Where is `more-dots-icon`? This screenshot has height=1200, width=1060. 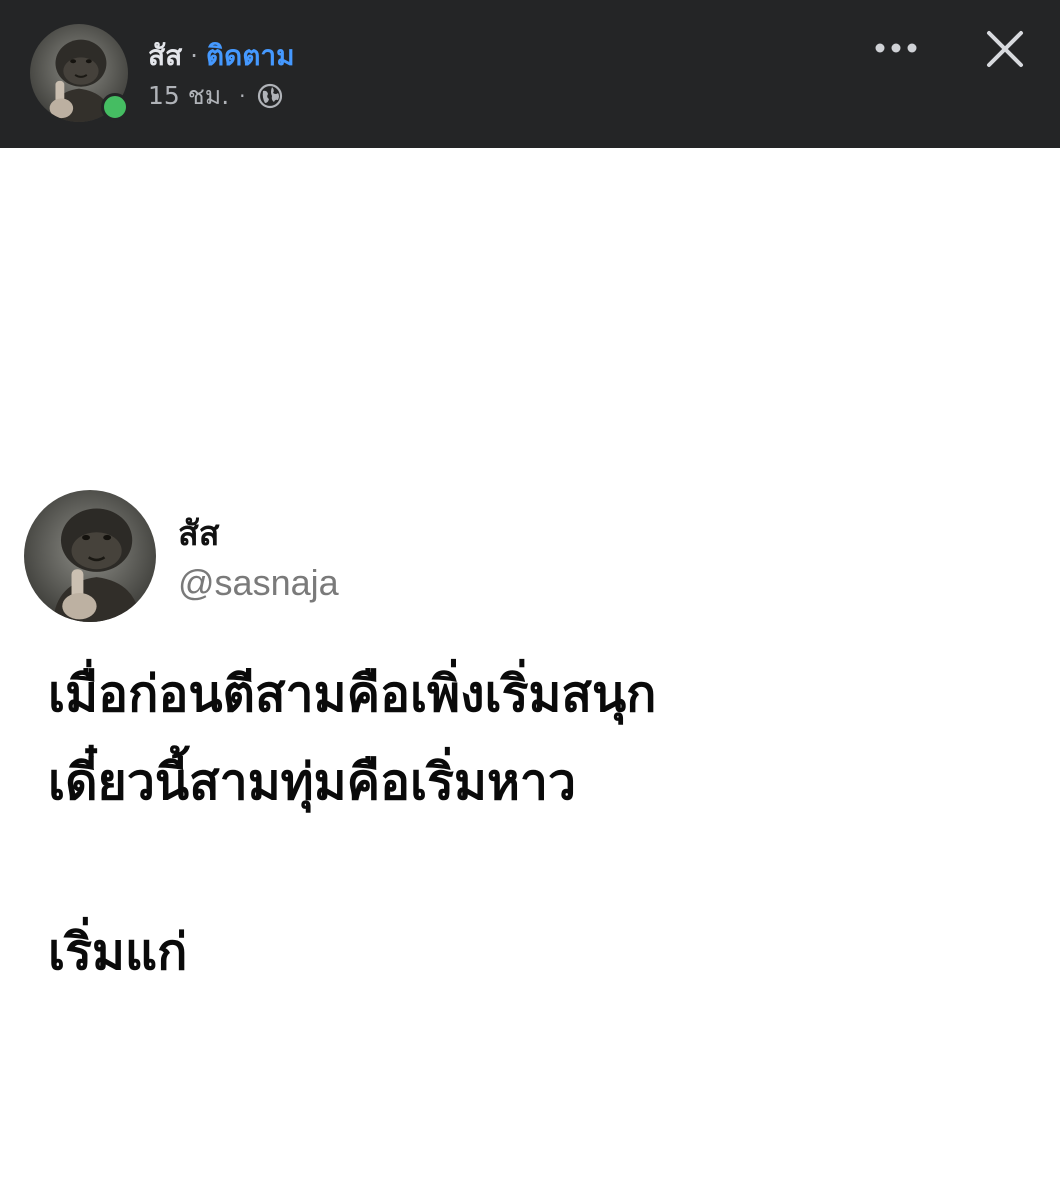 more-dots-icon is located at coordinates (896, 48).